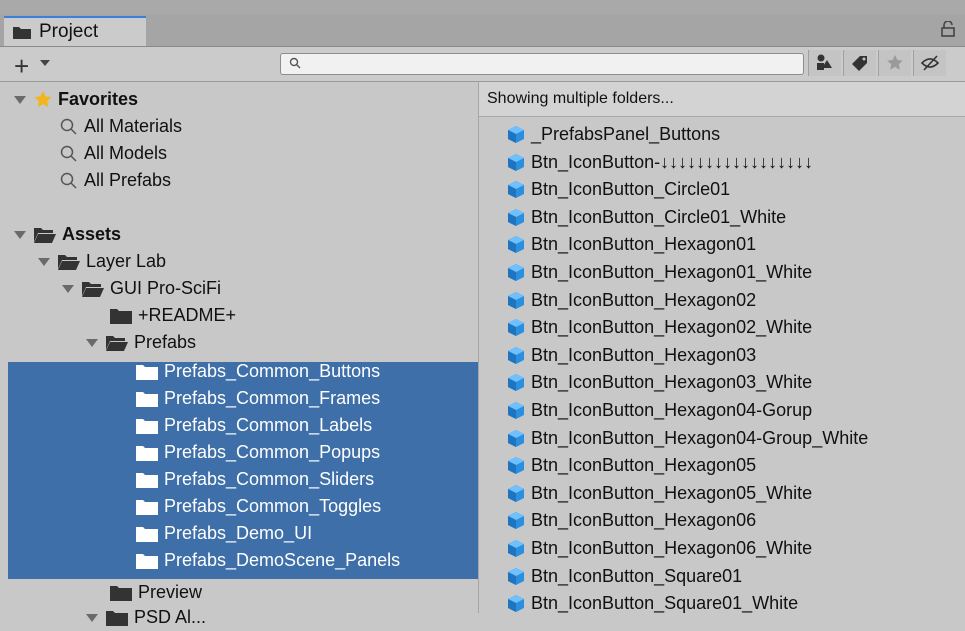 The height and width of the screenshot is (631, 965). I want to click on asset-item-label: _PrefabsPanel_Buttons, so click(626, 134).